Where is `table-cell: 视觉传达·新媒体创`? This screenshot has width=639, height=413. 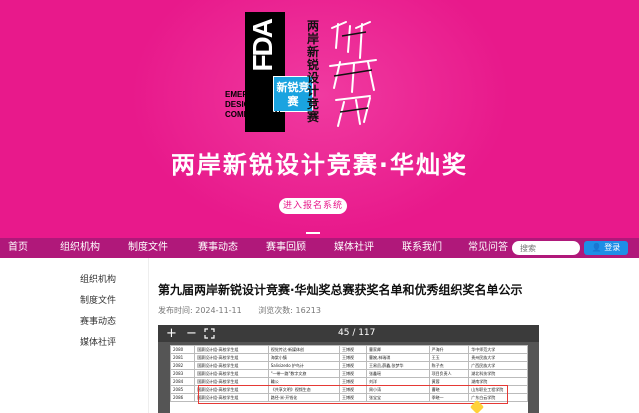
table-cell: 视觉传达·新媒体创 is located at coordinates (304, 349).